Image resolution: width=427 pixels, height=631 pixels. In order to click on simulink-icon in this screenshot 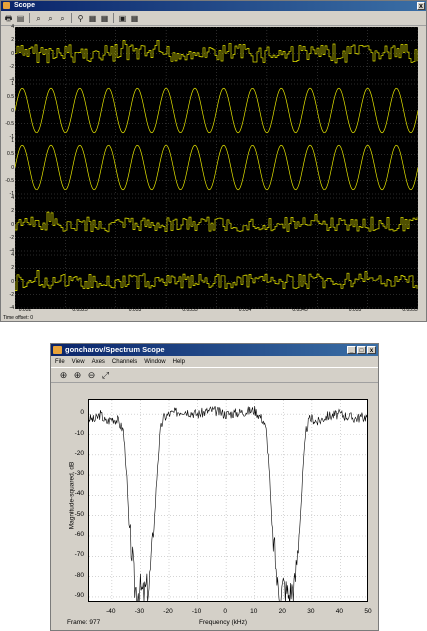, I will do `click(57, 350)`.